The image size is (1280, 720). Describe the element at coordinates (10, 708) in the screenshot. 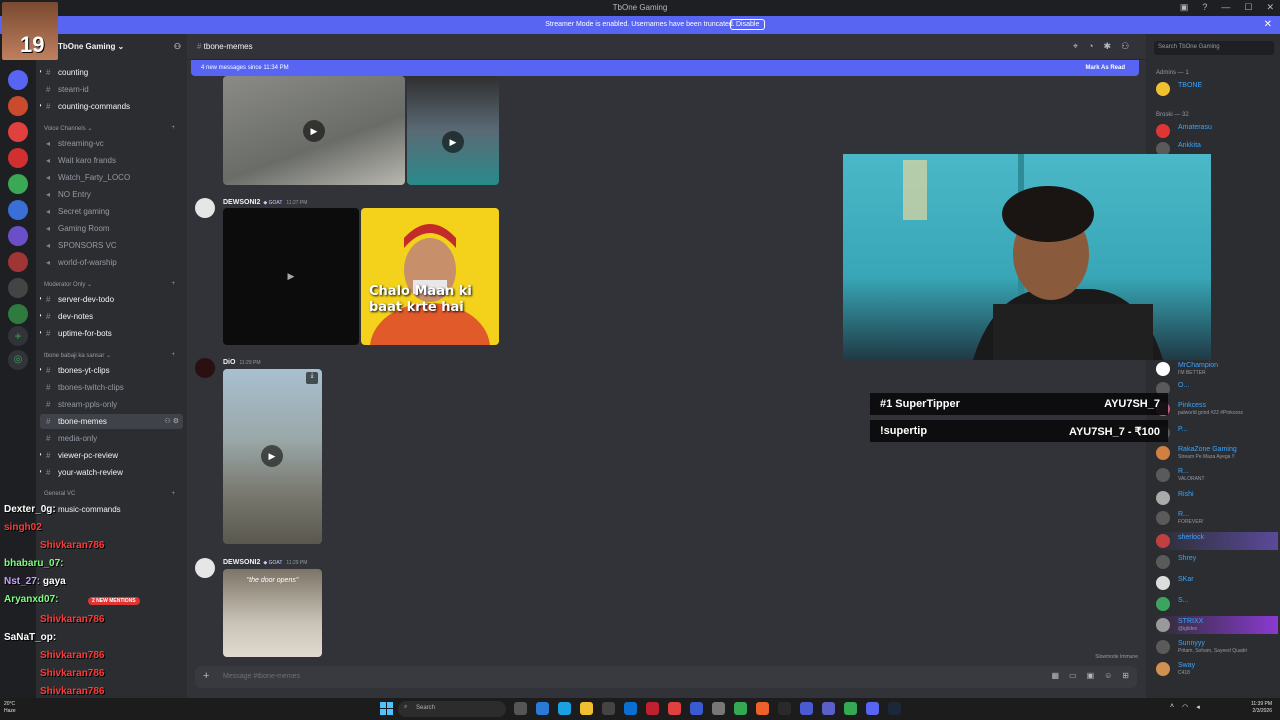

I see `weather-widget: 20°C Haze` at that location.